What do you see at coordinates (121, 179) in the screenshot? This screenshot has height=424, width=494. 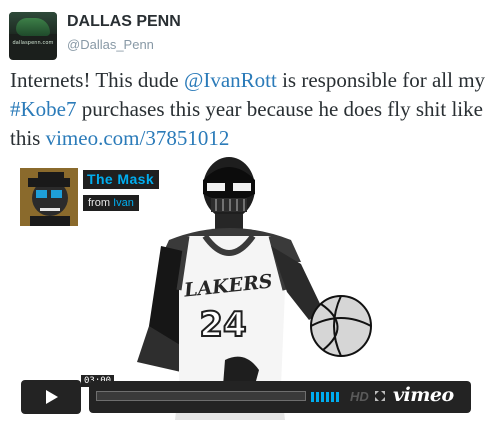 I see `video-title: The Mask` at bounding box center [121, 179].